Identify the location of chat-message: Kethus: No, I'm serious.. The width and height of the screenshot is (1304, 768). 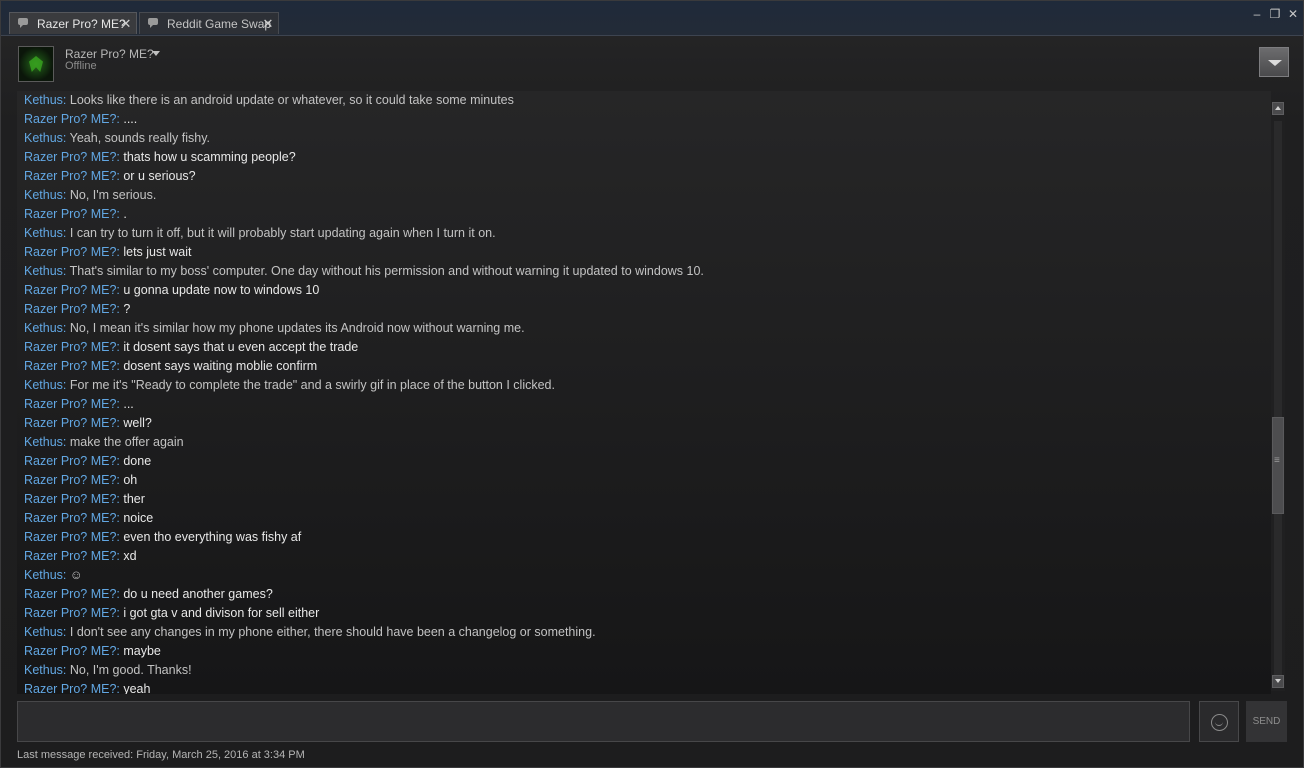
(90, 195).